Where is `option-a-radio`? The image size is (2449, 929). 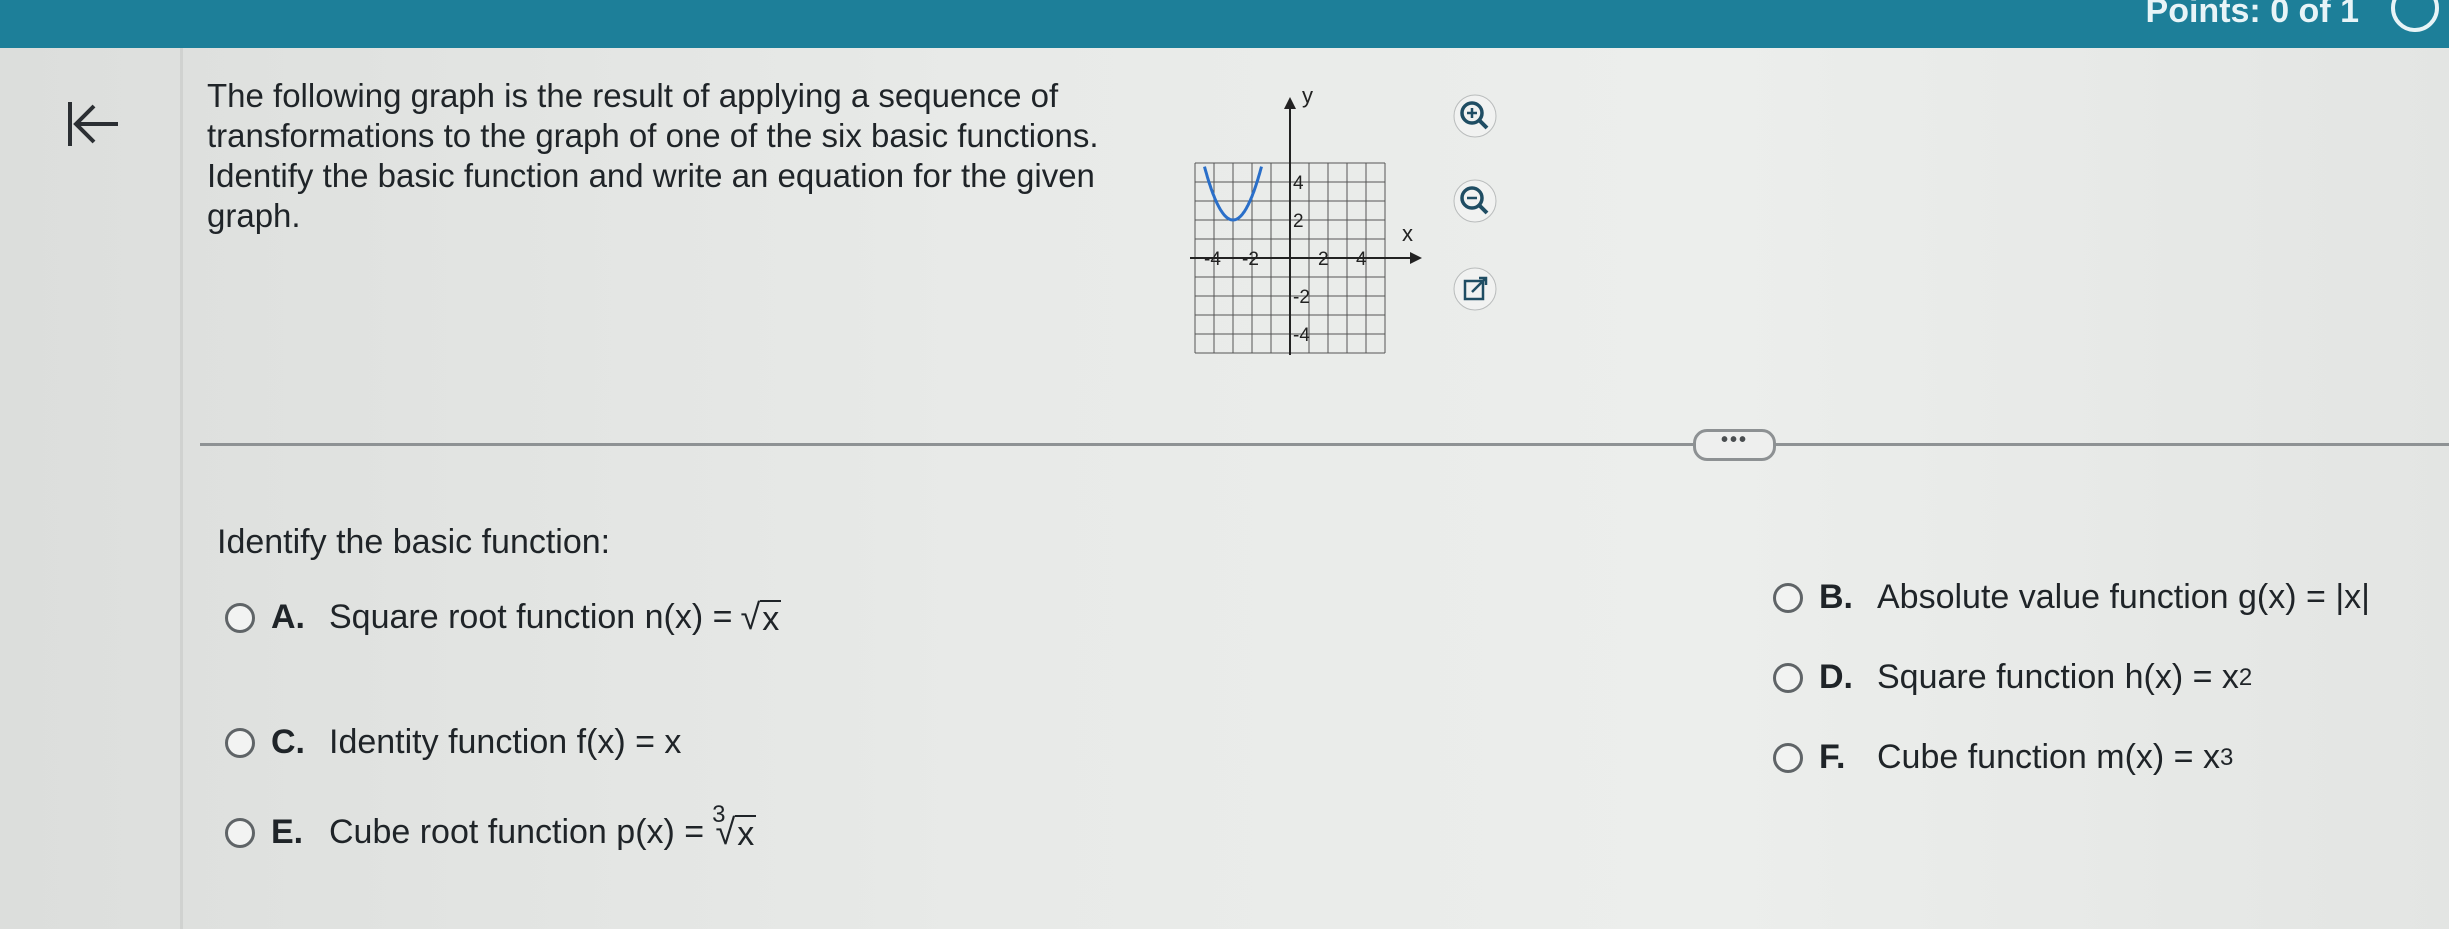
option-a-radio is located at coordinates (240, 617).